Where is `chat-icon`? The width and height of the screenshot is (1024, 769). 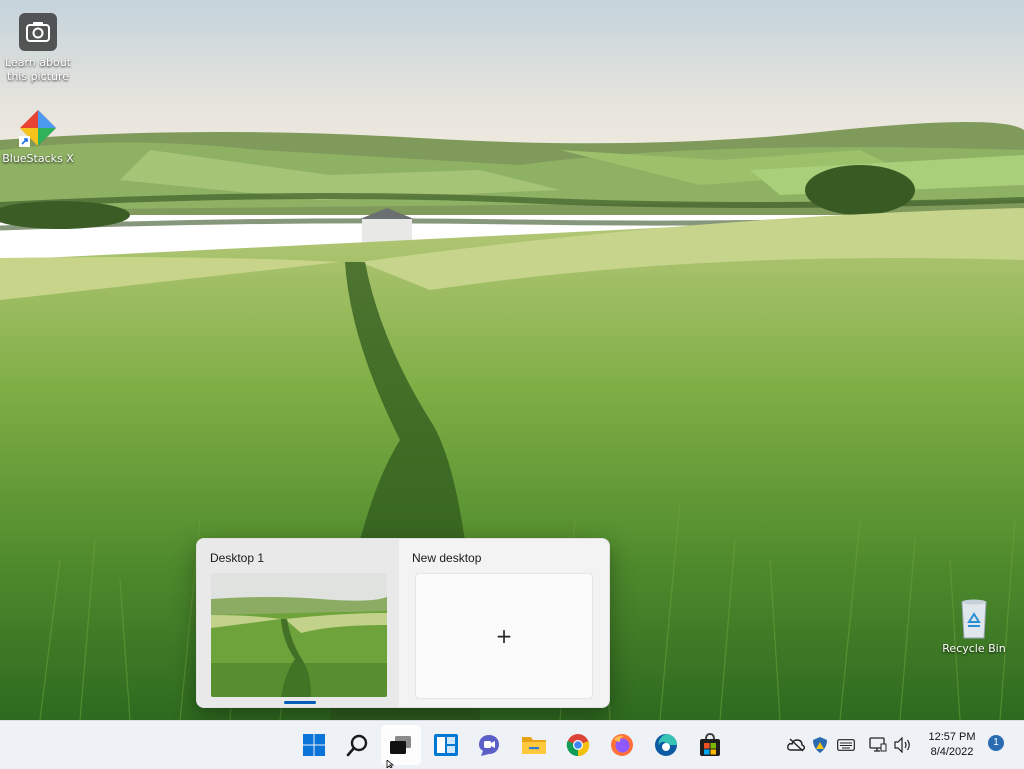 chat-icon is located at coordinates (489, 745).